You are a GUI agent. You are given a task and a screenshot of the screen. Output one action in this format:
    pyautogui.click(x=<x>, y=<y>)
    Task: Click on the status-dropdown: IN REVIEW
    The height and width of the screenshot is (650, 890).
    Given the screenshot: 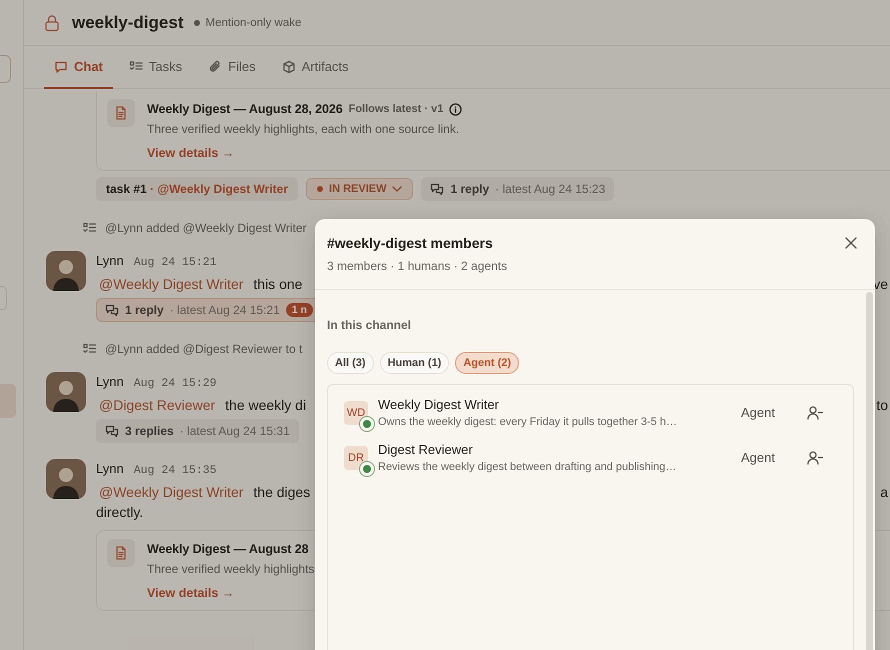 What is the action you would take?
    pyautogui.click(x=360, y=189)
    